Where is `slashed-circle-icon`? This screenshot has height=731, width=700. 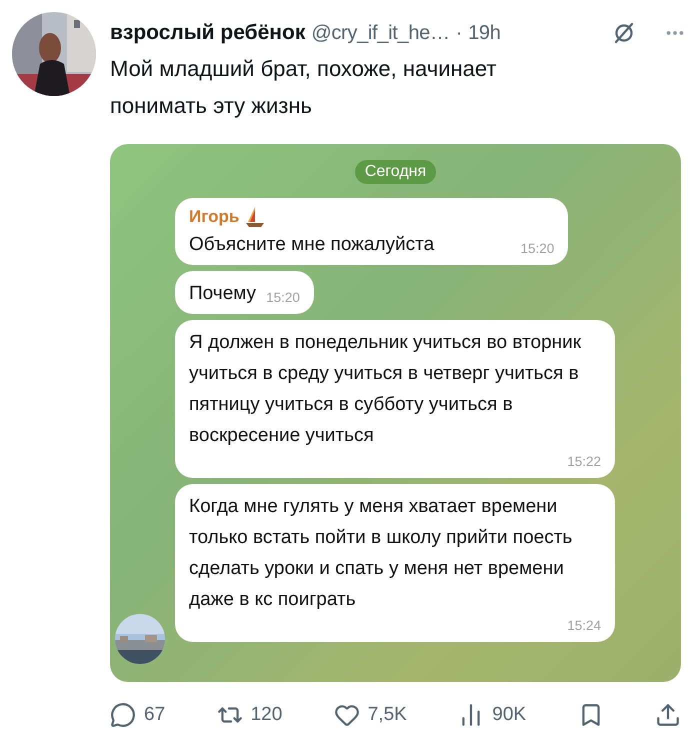 slashed-circle-icon is located at coordinates (624, 33).